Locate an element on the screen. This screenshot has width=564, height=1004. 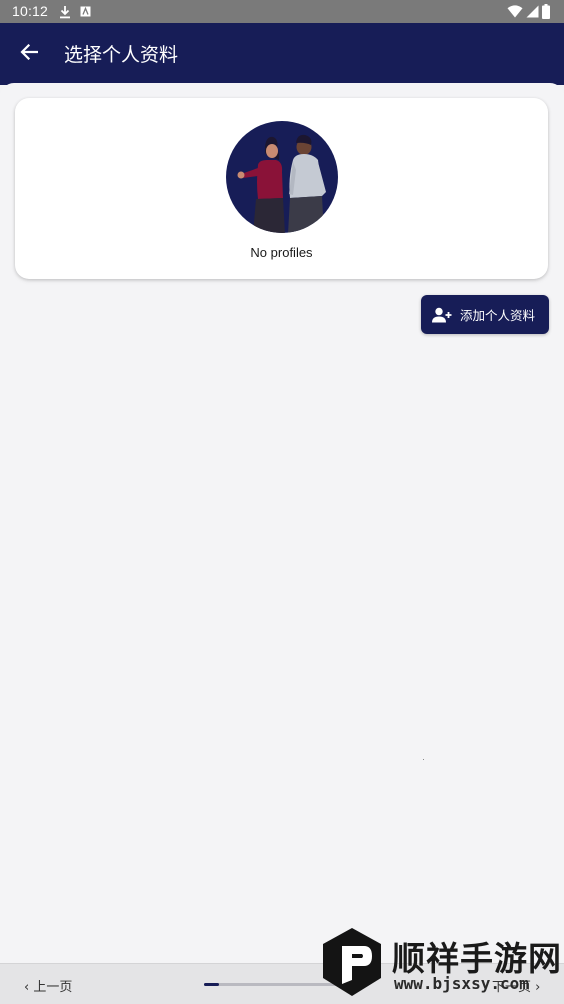
watermark: 顺祥手游网 www.bjsxsy.com is located at coordinates (441, 963).